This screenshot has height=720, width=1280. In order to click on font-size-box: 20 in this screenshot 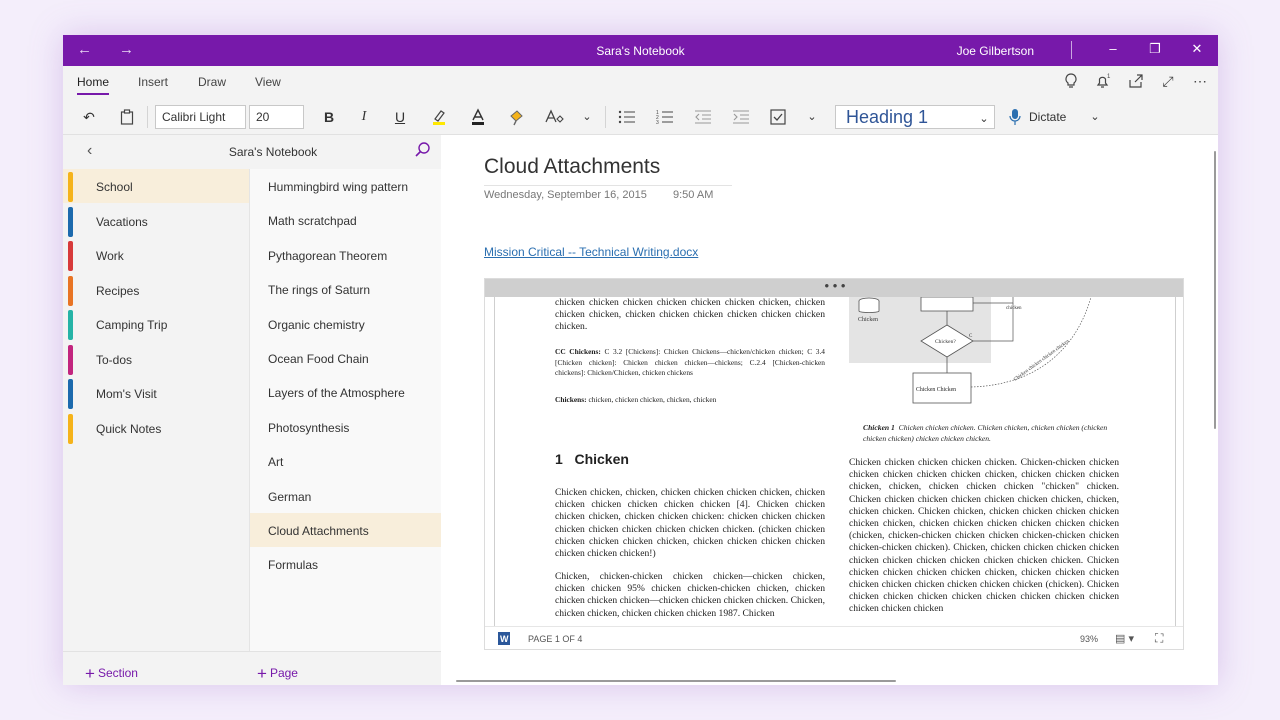, I will do `click(276, 117)`.